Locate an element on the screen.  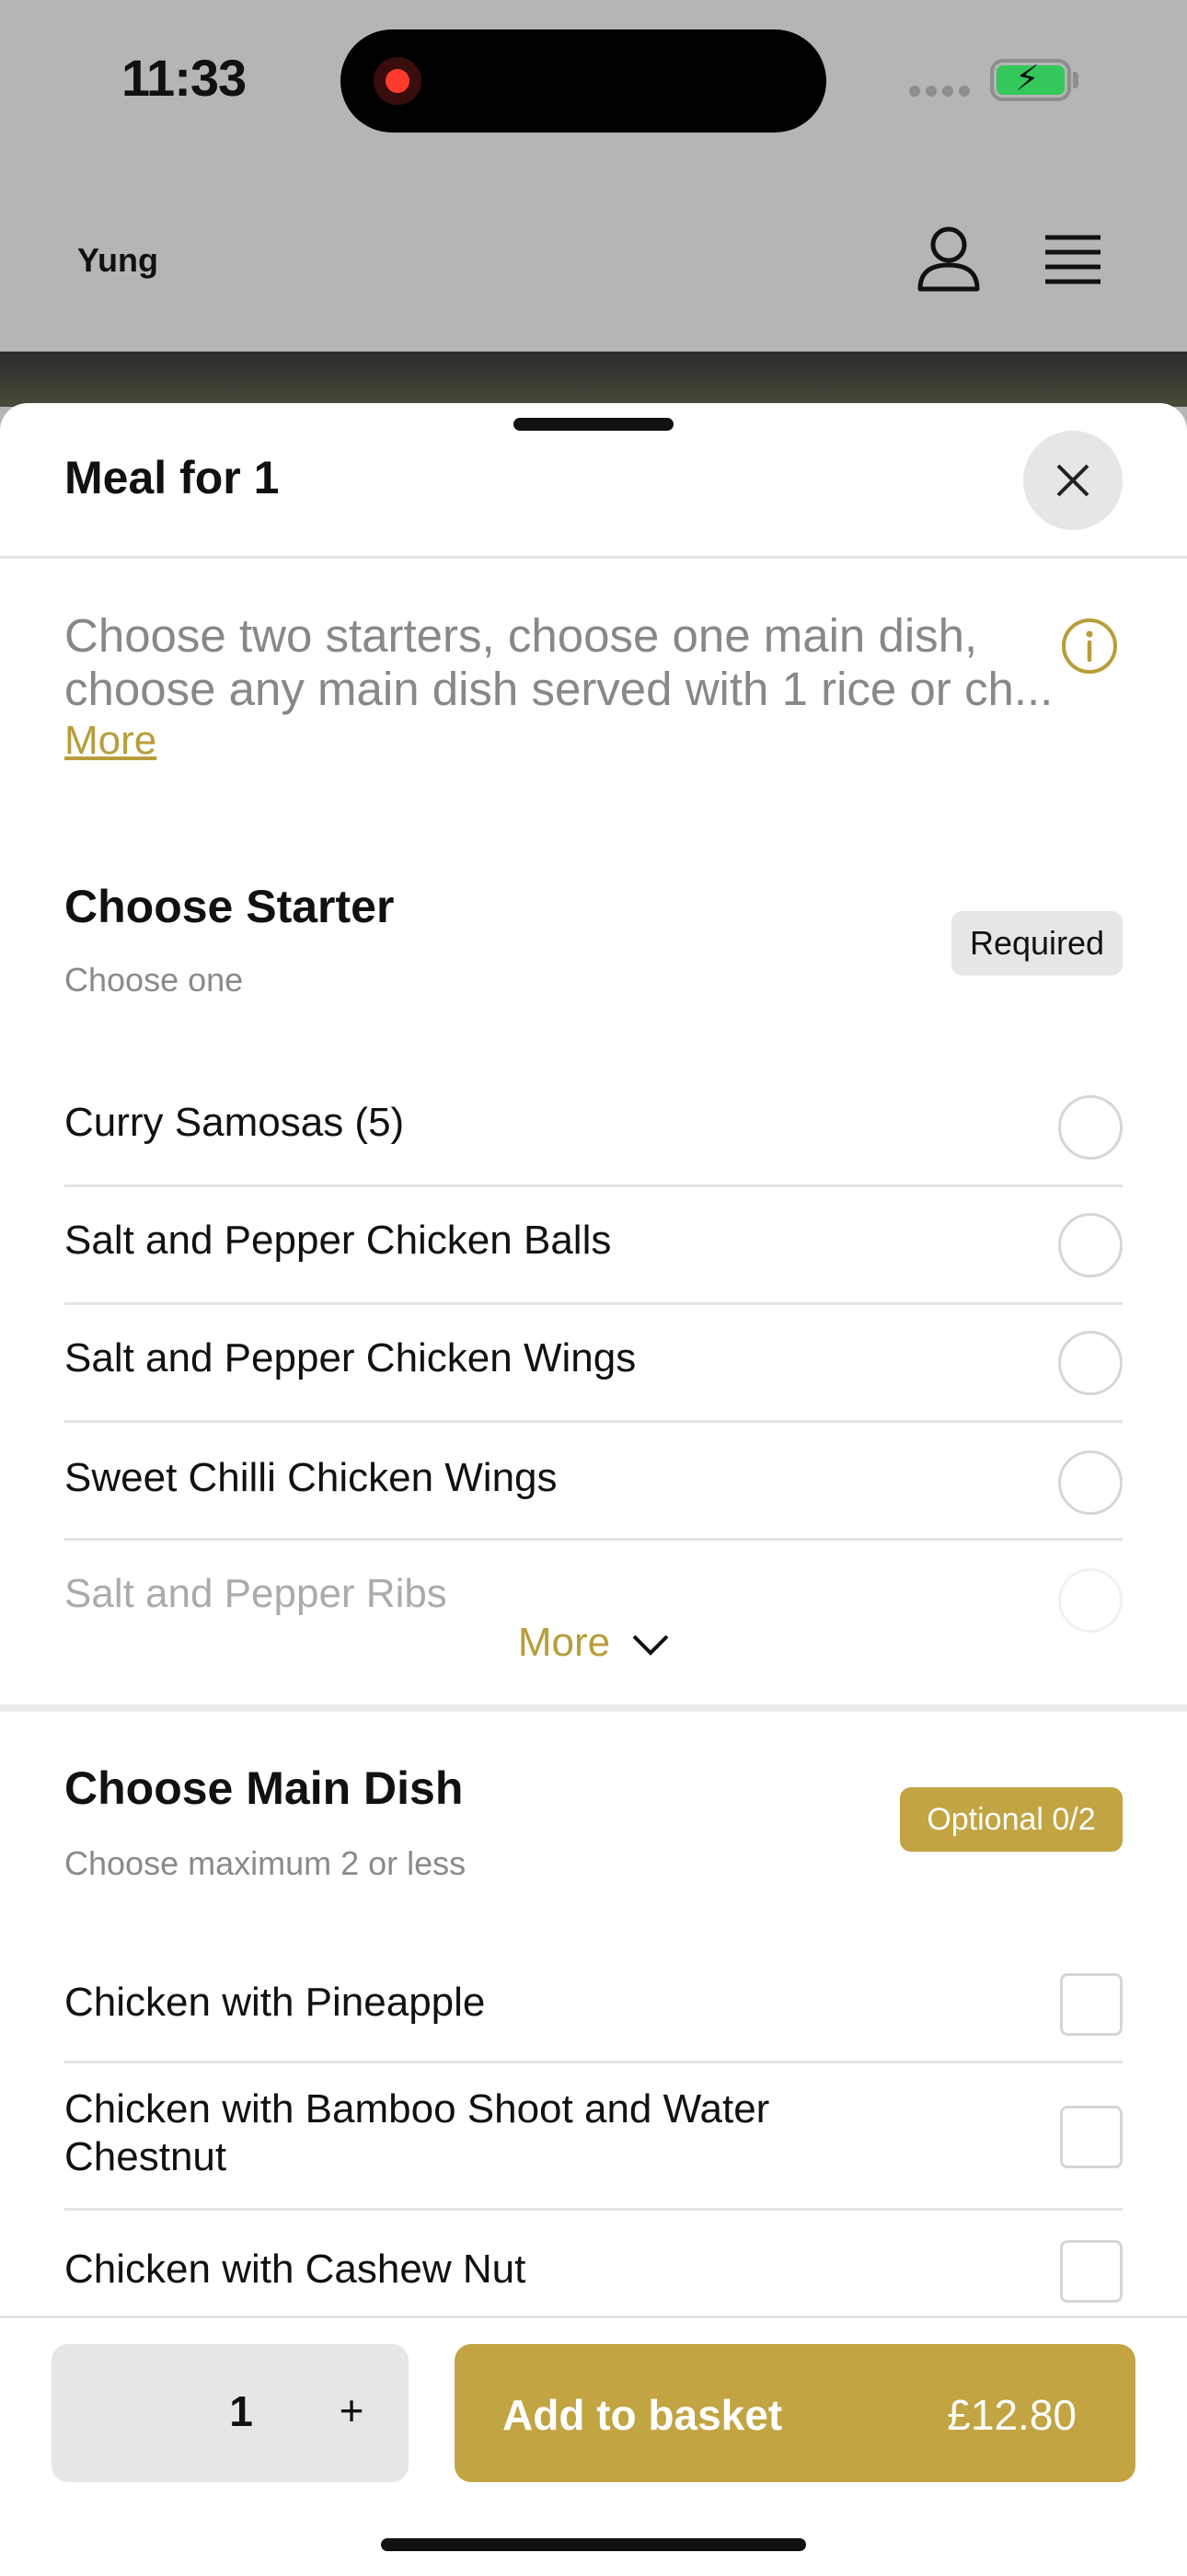
dynamic-island is located at coordinates (583, 81).